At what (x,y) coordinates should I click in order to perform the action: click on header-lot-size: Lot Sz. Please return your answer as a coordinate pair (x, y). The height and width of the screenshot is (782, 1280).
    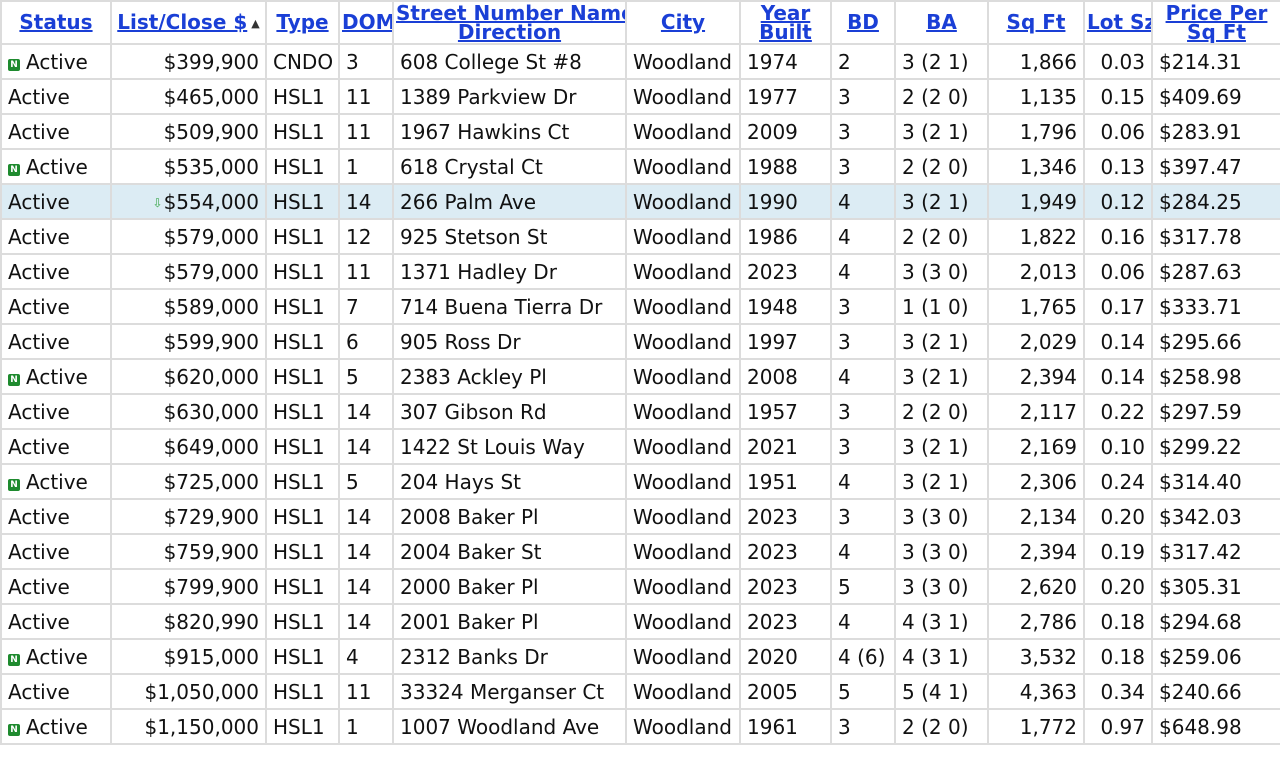
    Looking at the image, I should click on (1118, 22).